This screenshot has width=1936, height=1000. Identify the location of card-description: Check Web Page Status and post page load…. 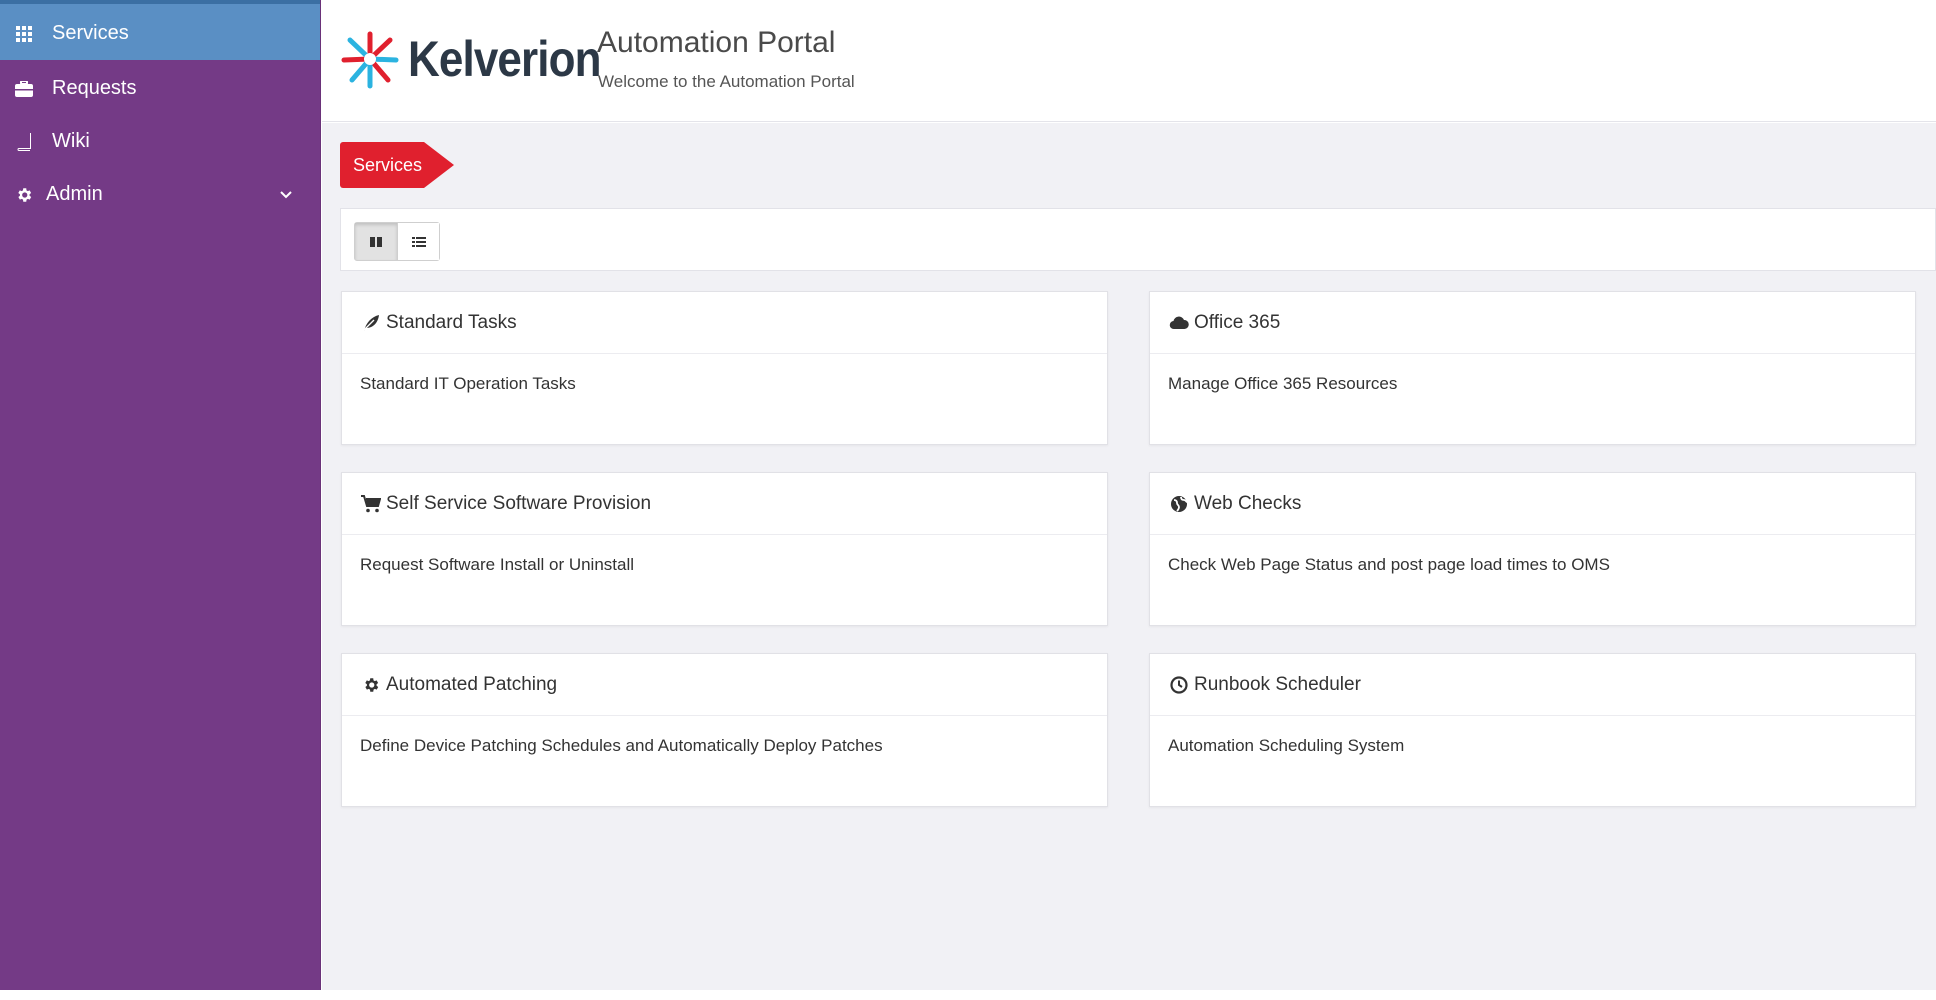
(1389, 564).